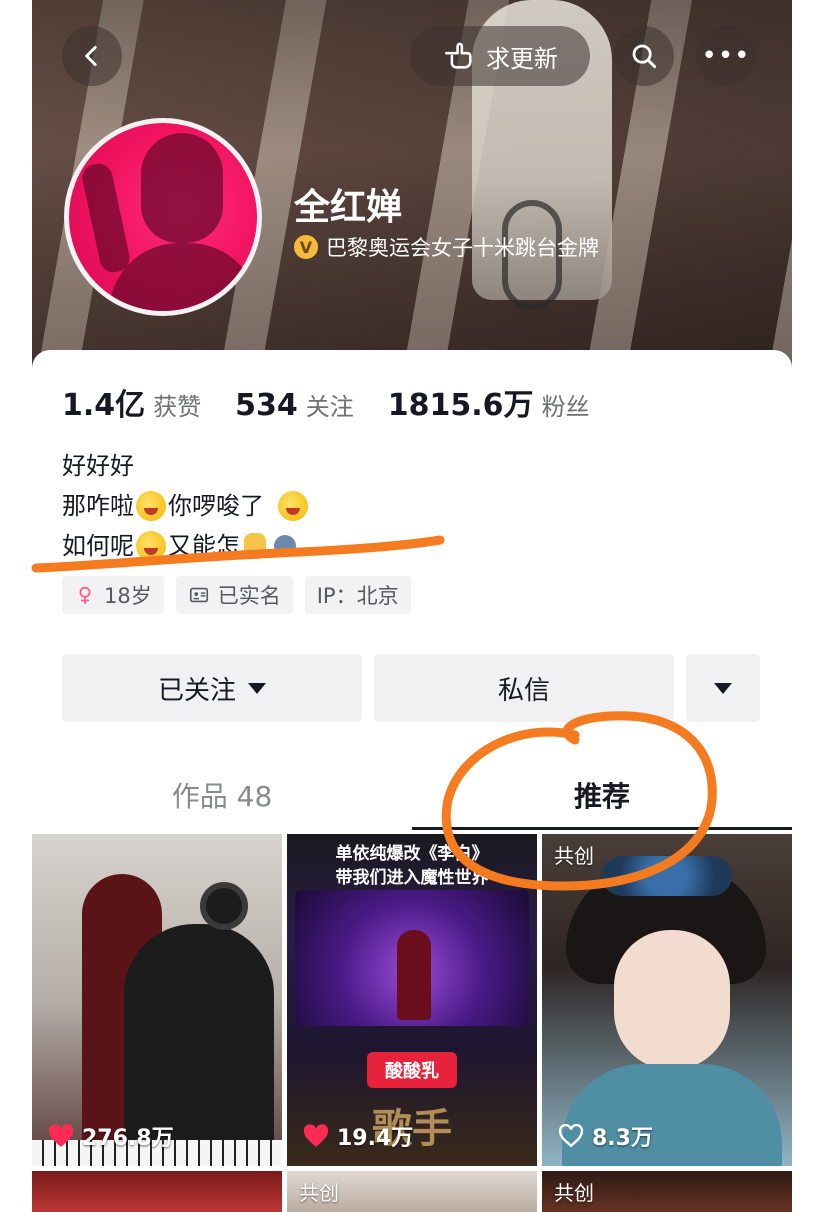  What do you see at coordinates (204, 546) in the screenshot?
I see `bio-text: 又能怎` at bounding box center [204, 546].